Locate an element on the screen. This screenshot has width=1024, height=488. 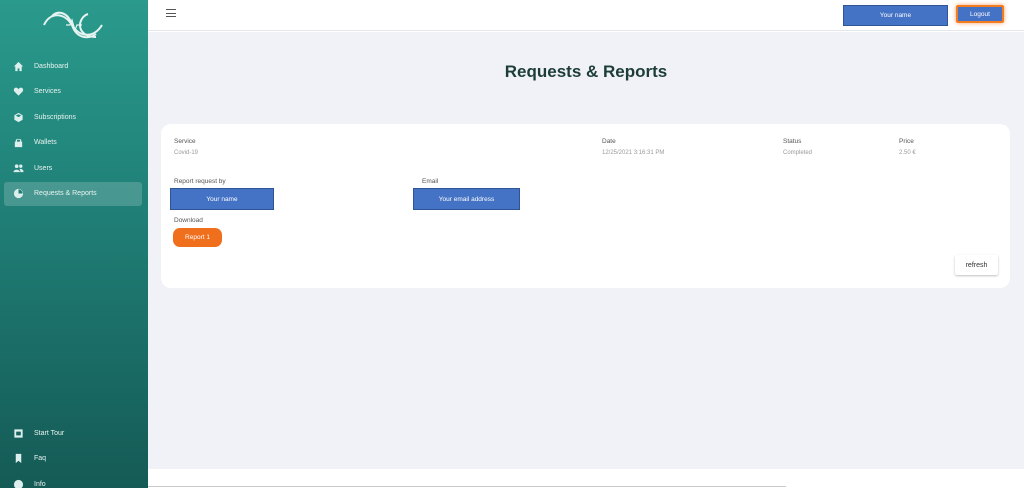
sidebar-item-label: Users is located at coordinates (43, 168).